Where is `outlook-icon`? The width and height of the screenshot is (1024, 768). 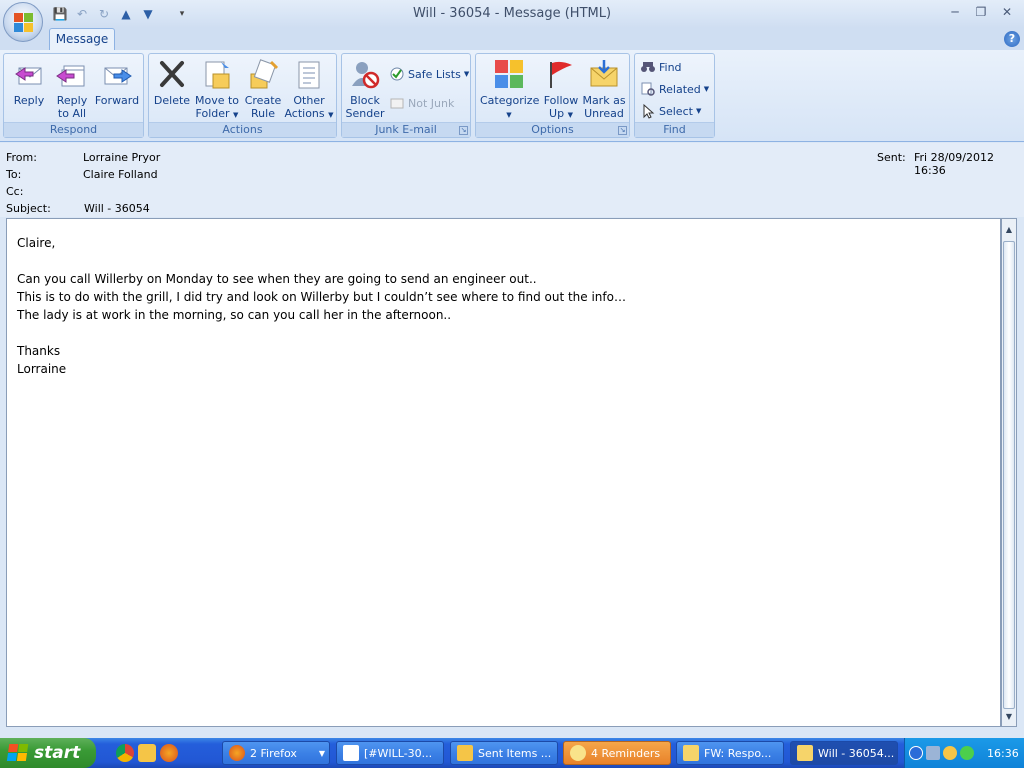 outlook-icon is located at coordinates (147, 753).